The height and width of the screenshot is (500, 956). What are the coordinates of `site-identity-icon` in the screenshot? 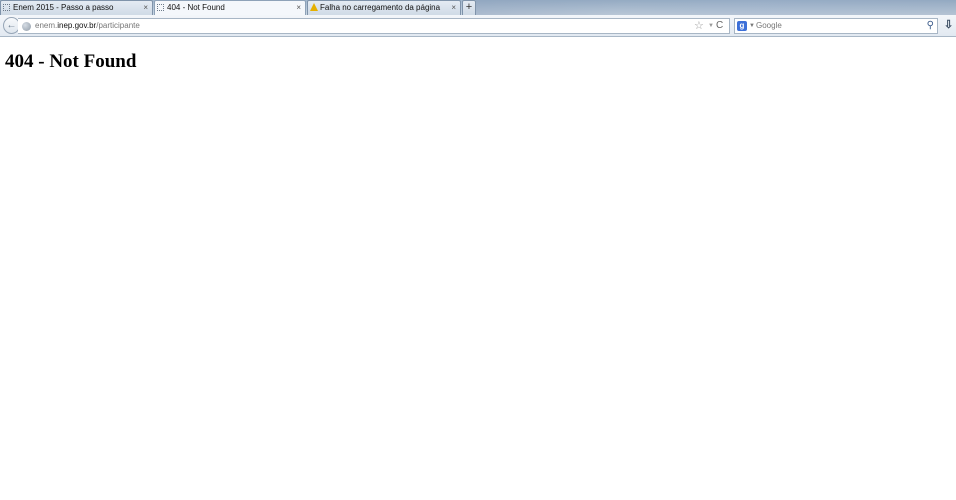 It's located at (26, 26).